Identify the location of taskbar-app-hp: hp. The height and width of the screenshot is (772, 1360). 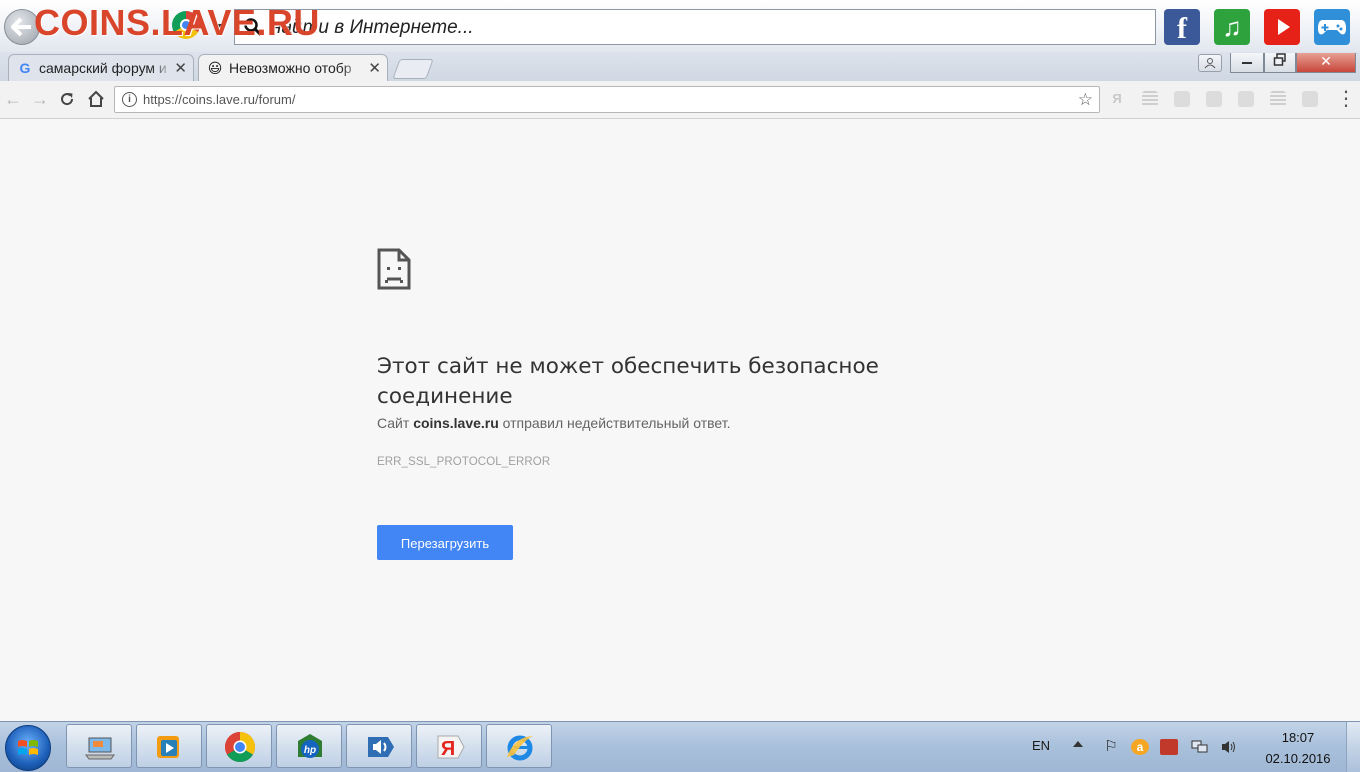
(309, 746).